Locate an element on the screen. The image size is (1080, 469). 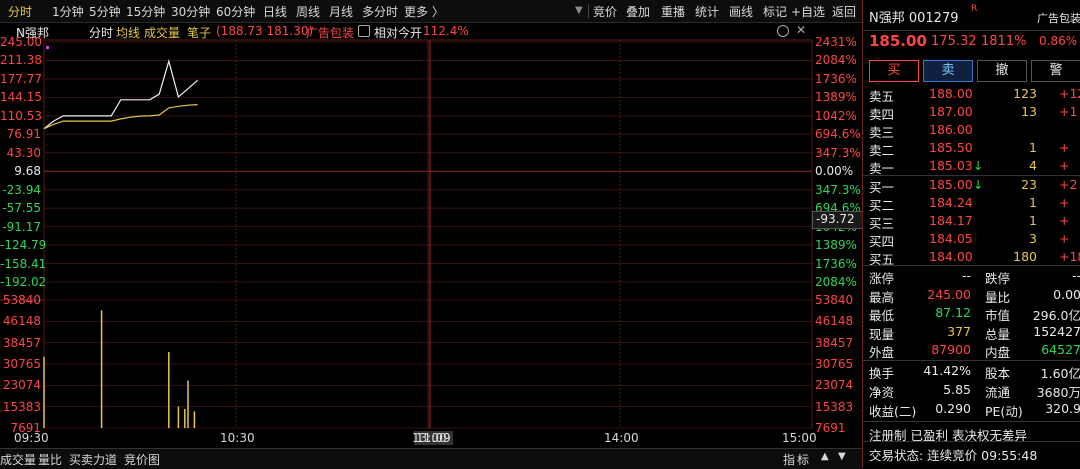
stat-key: 换手 is located at coordinates (882, 373).